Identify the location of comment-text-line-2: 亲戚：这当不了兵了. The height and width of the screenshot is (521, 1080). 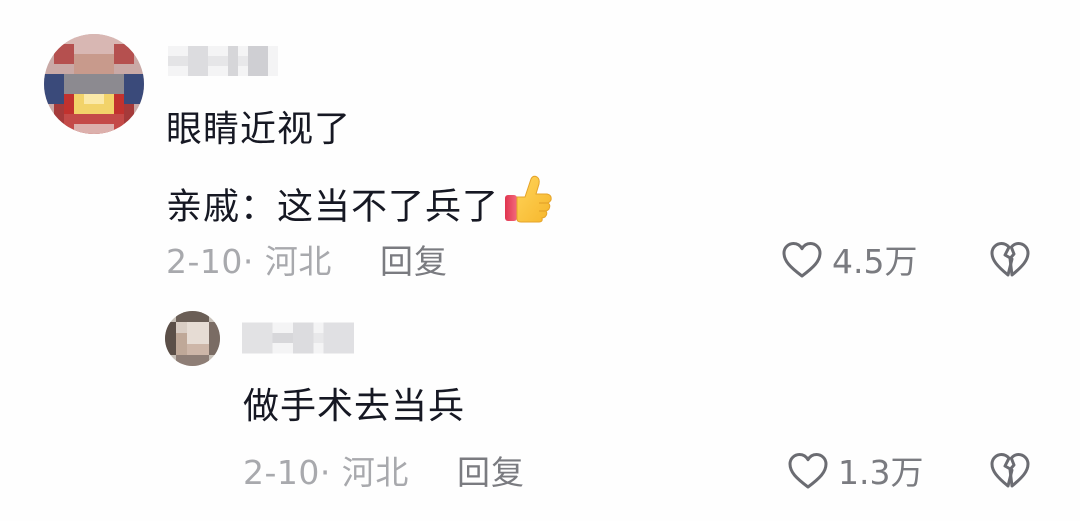
(333, 207).